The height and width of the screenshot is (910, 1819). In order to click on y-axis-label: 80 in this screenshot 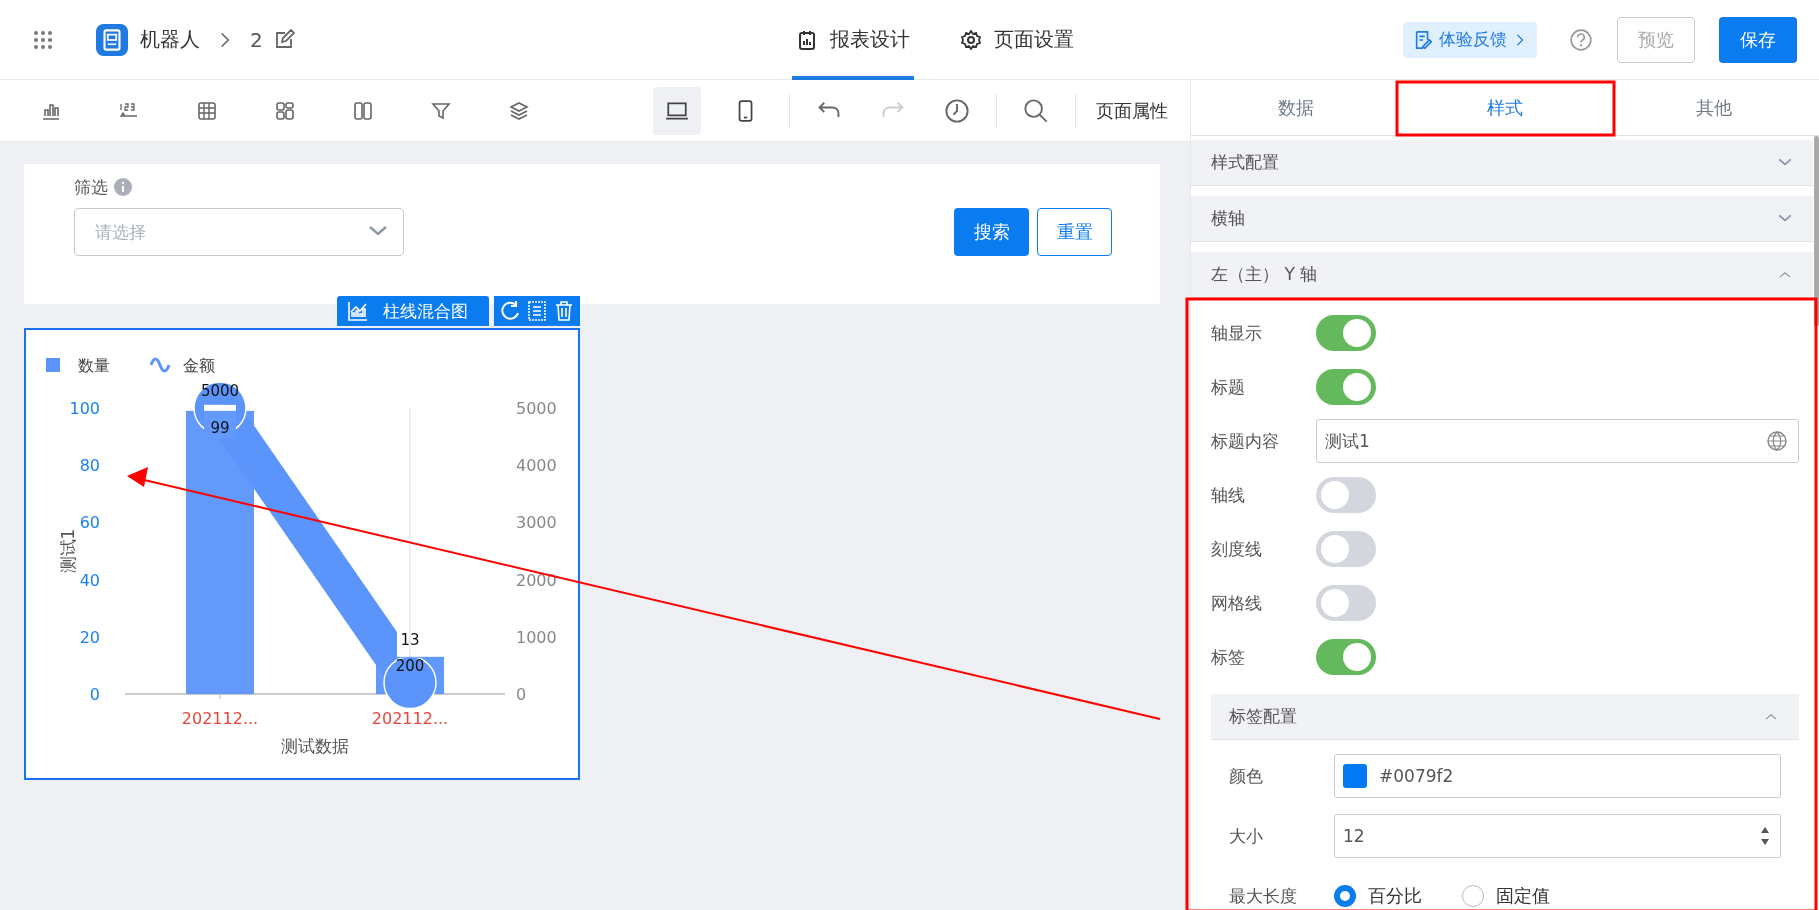, I will do `click(89, 466)`.